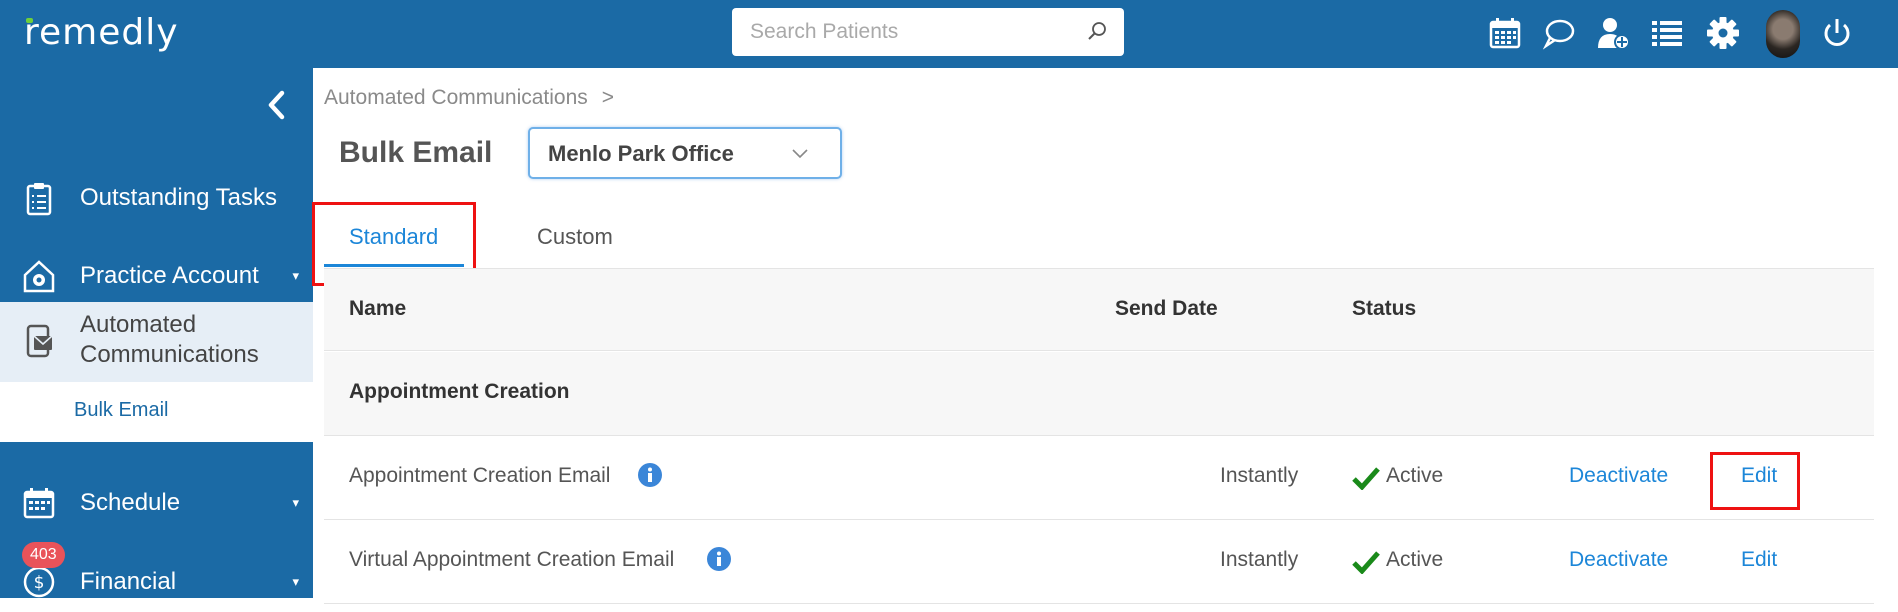 This screenshot has width=1898, height=612. I want to click on sidebar-item-label: Practice Account, so click(169, 275).